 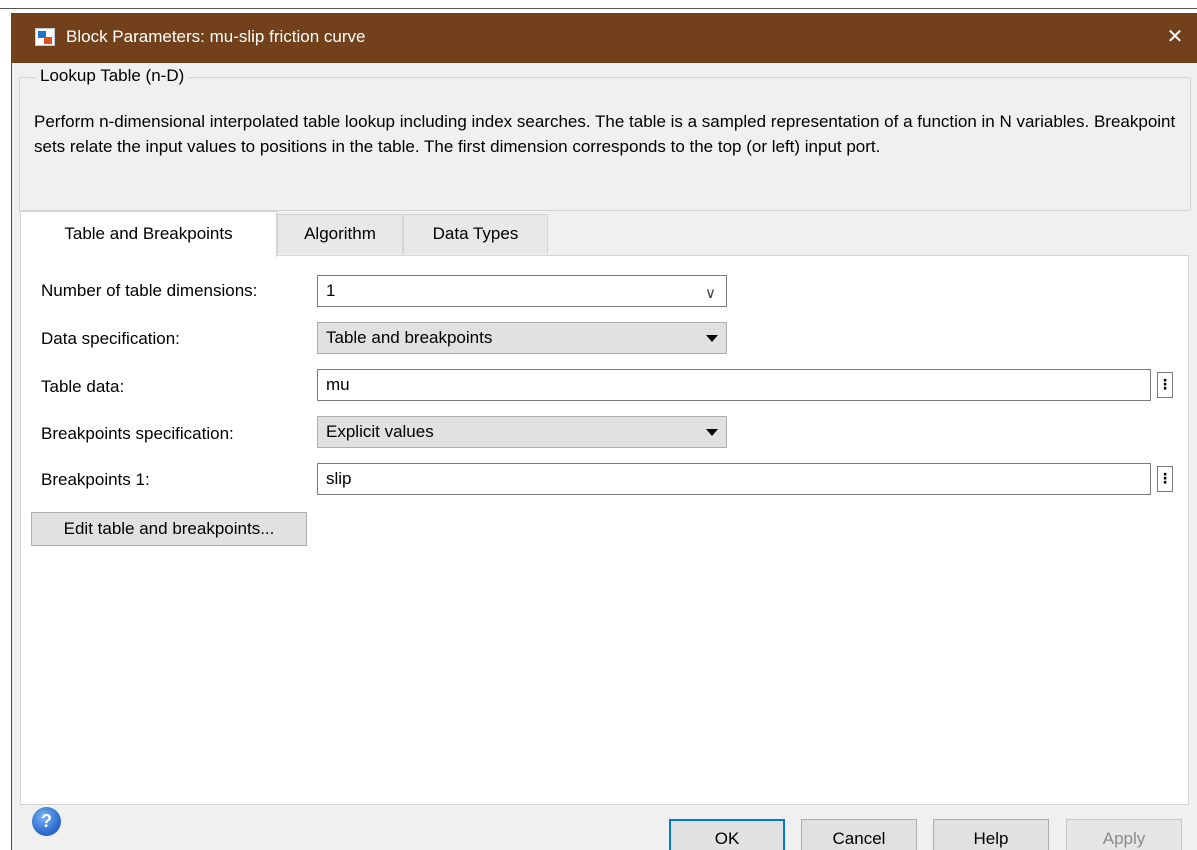 What do you see at coordinates (110, 338) in the screenshot?
I see `data-spec-label: Data specification:` at bounding box center [110, 338].